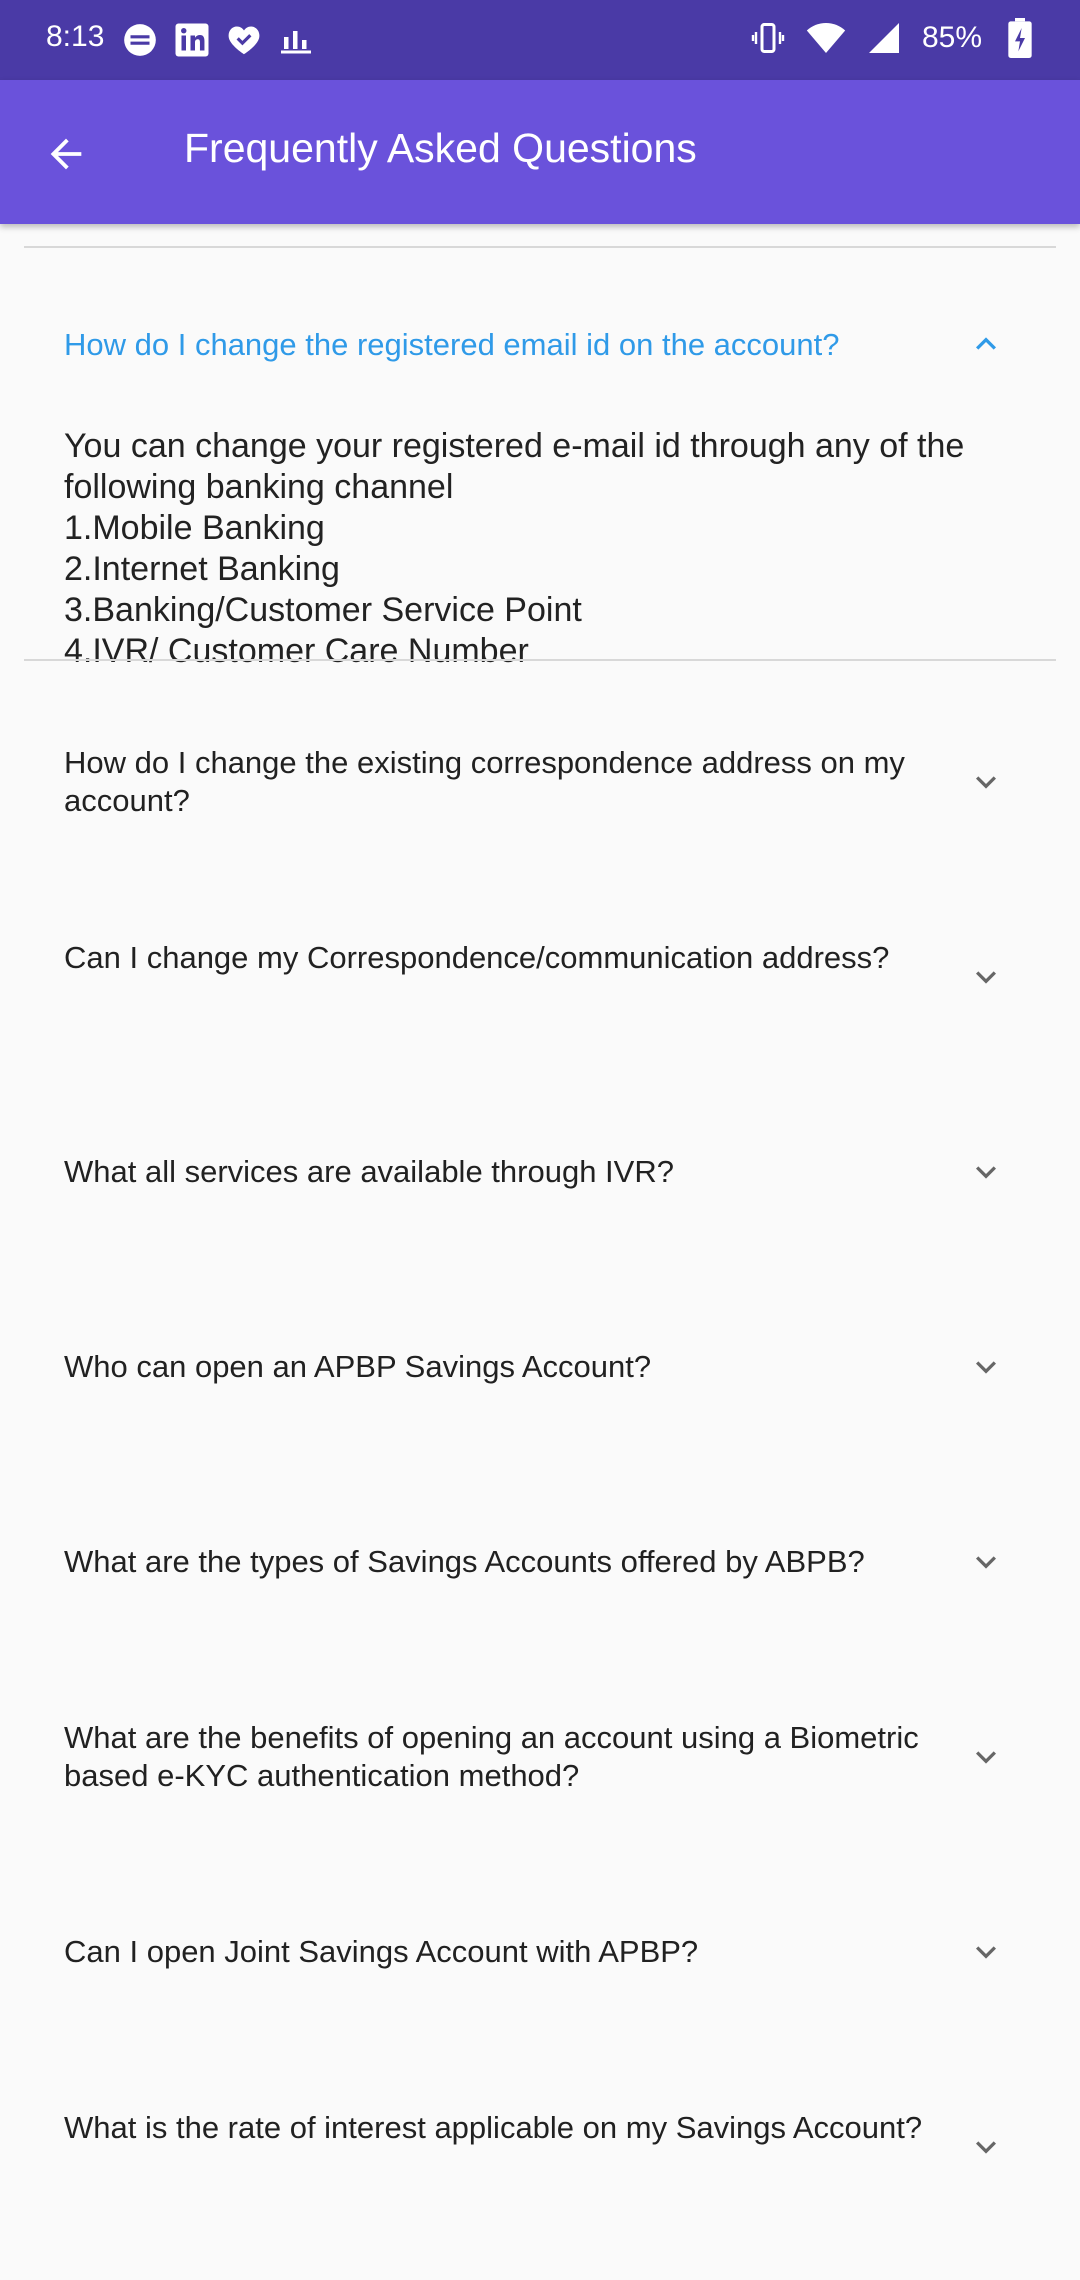  Describe the element at coordinates (1020, 38) in the screenshot. I see `battery-charging-icon` at that location.